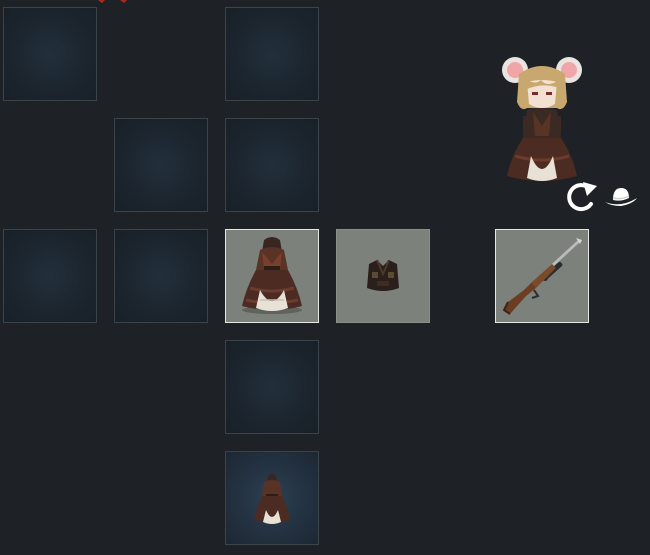 Image resolution: width=650 pixels, height=555 pixels. I want to click on equipment-slot-rifle, so click(542, 276).